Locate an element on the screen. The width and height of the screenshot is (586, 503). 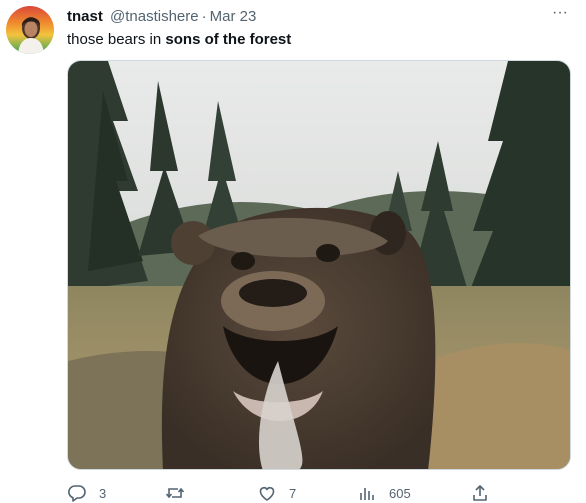
display-name: tnast is located at coordinates (85, 16).